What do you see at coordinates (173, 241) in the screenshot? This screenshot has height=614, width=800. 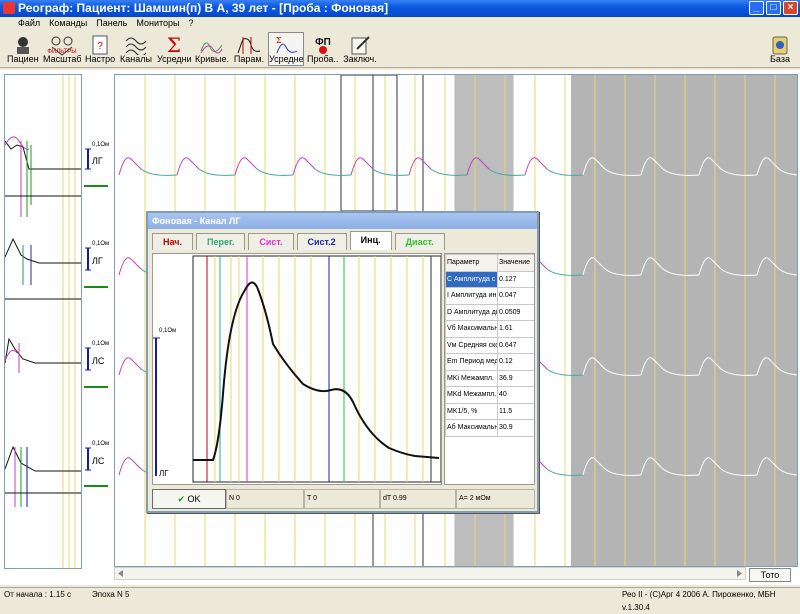 I see `tab-start: Нач.` at bounding box center [173, 241].